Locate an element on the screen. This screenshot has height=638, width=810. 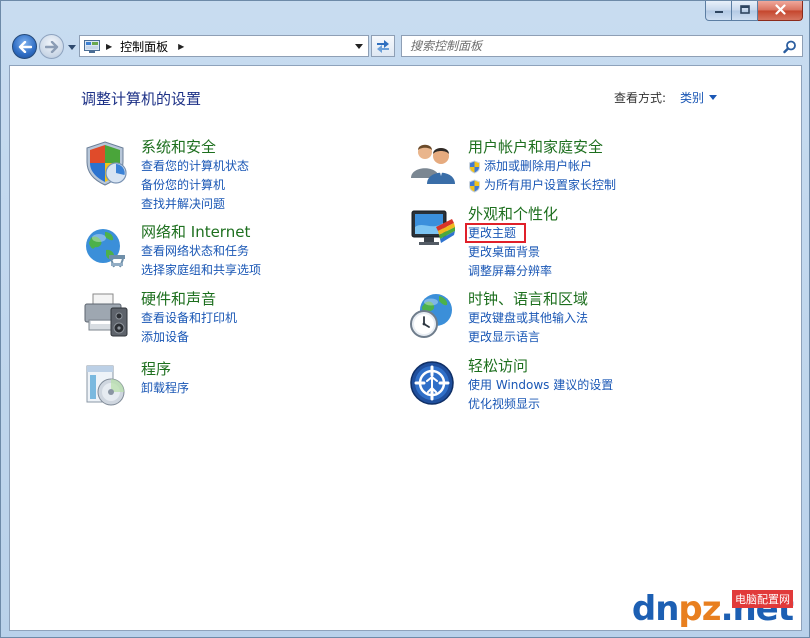
category-title: 硬件和声音 is located at coordinates (189, 299).